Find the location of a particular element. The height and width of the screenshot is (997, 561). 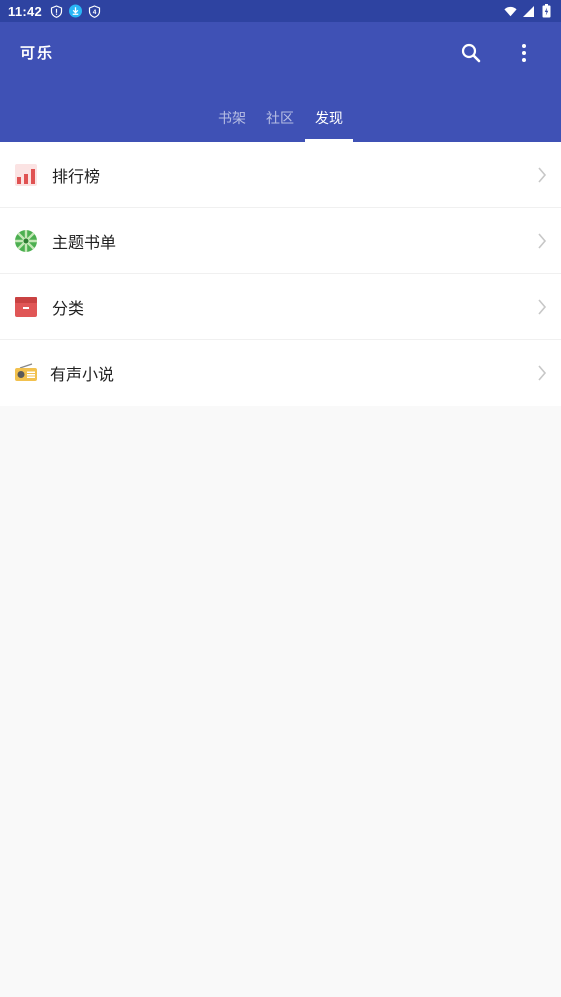

vpn-shield-icon: 4 is located at coordinates (94, 11).